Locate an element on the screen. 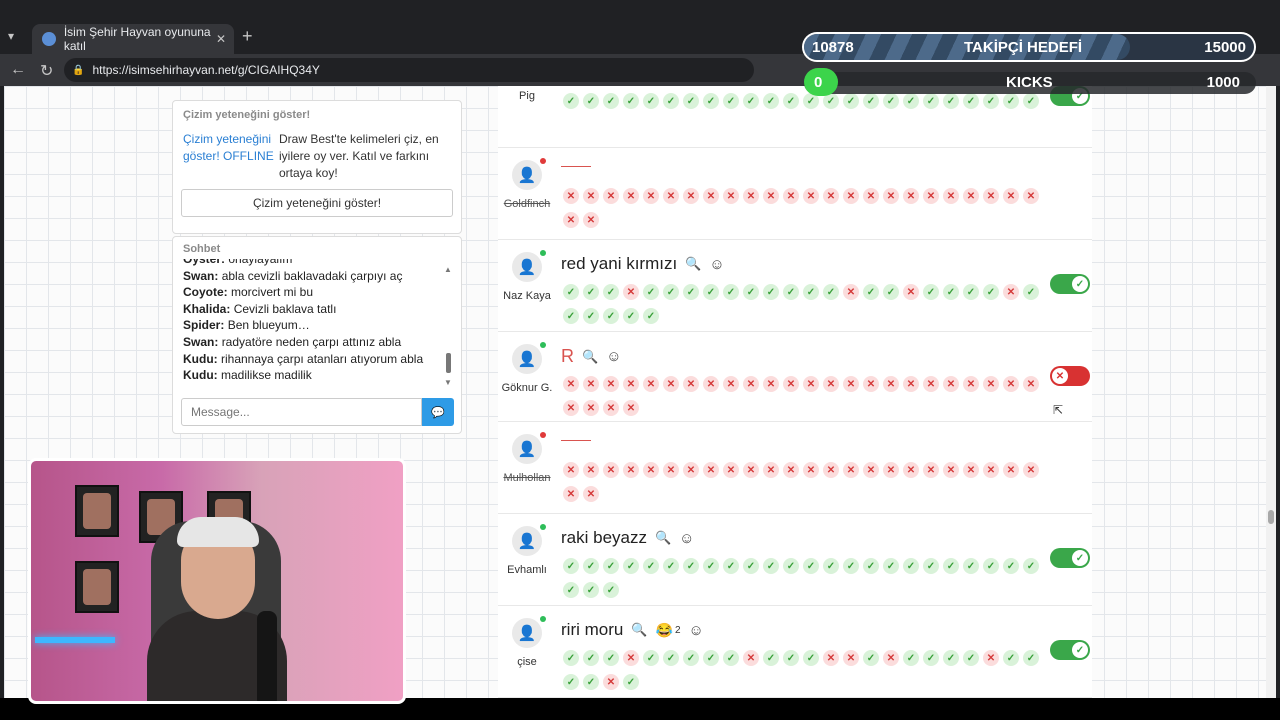  new-tab-plus-icon: + is located at coordinates (247, 36).